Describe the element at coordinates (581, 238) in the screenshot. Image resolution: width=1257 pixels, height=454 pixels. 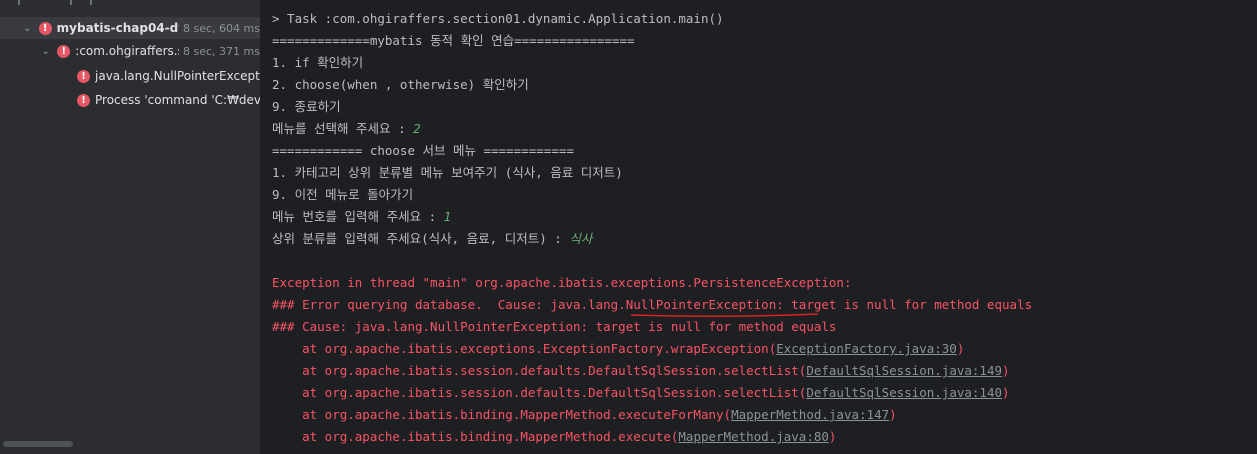
I see `user-input: 식사` at that location.